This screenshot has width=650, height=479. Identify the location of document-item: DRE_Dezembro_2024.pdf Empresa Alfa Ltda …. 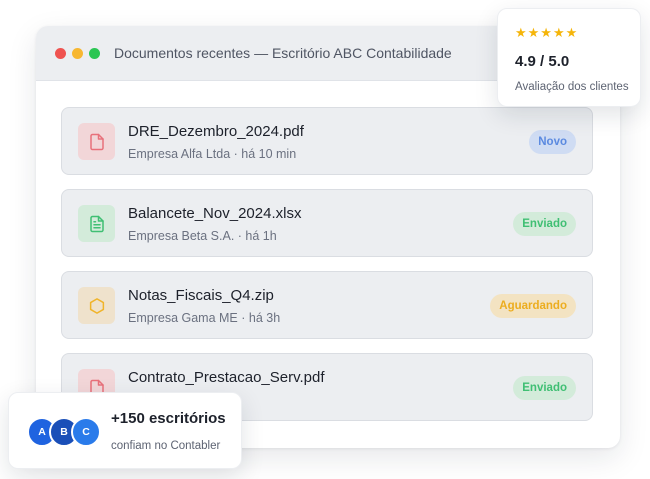
(327, 141).